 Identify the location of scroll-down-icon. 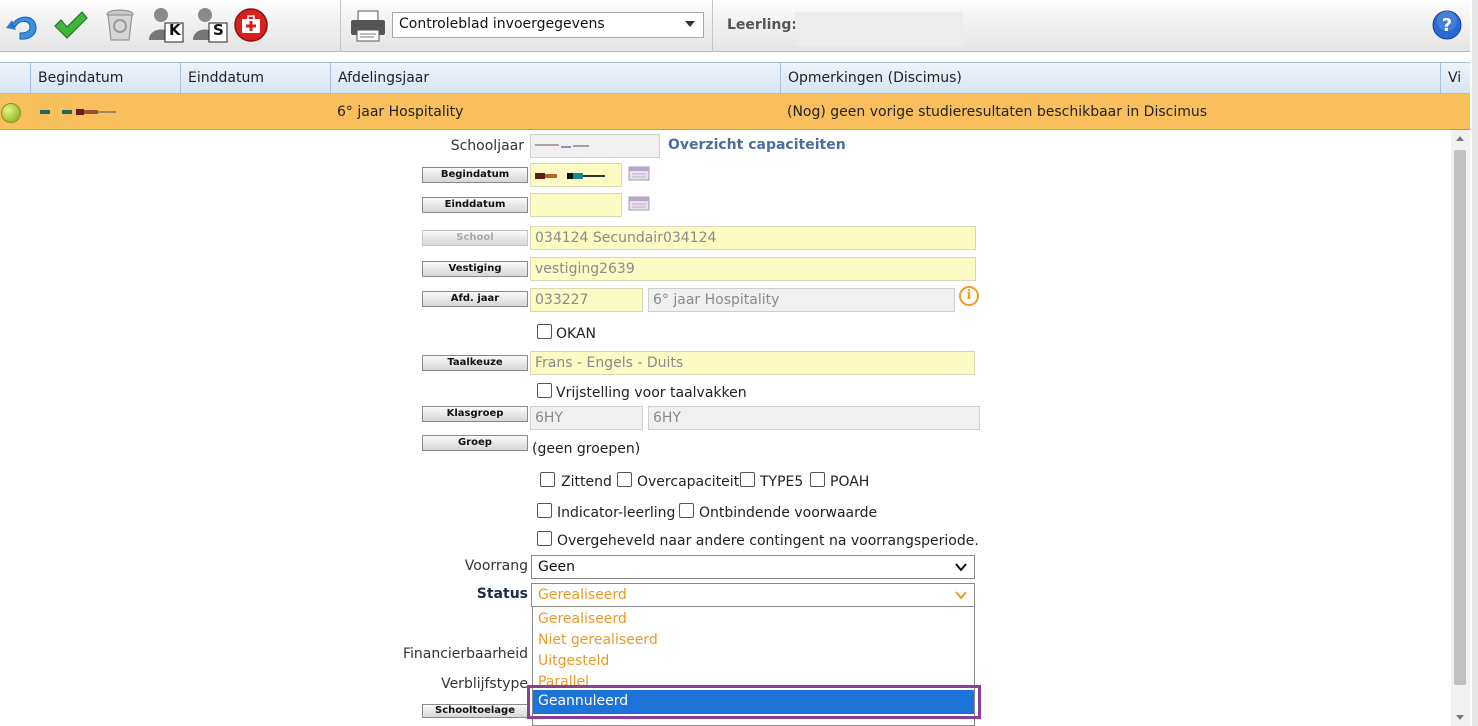
(1460, 717).